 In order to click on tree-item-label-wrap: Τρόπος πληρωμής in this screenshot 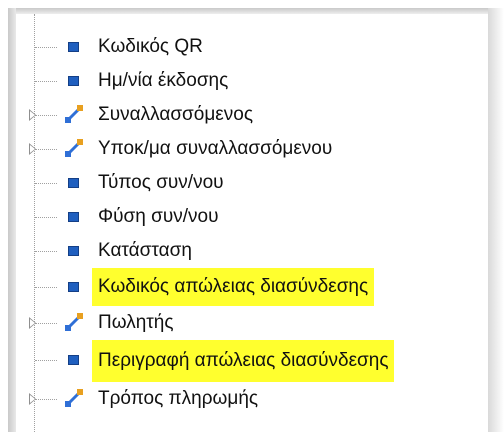, I will do `click(178, 399)`.